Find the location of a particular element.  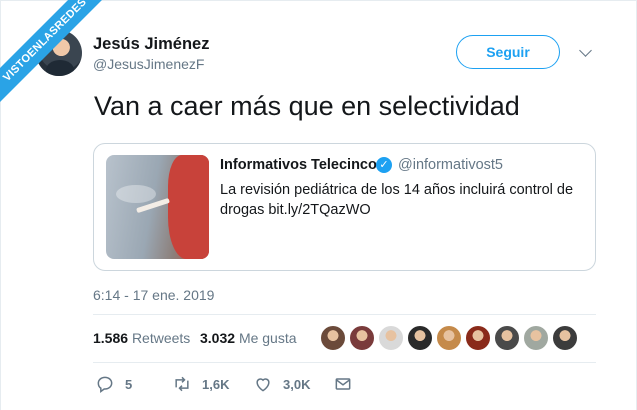

quoted-tweet-image is located at coordinates (157, 207).